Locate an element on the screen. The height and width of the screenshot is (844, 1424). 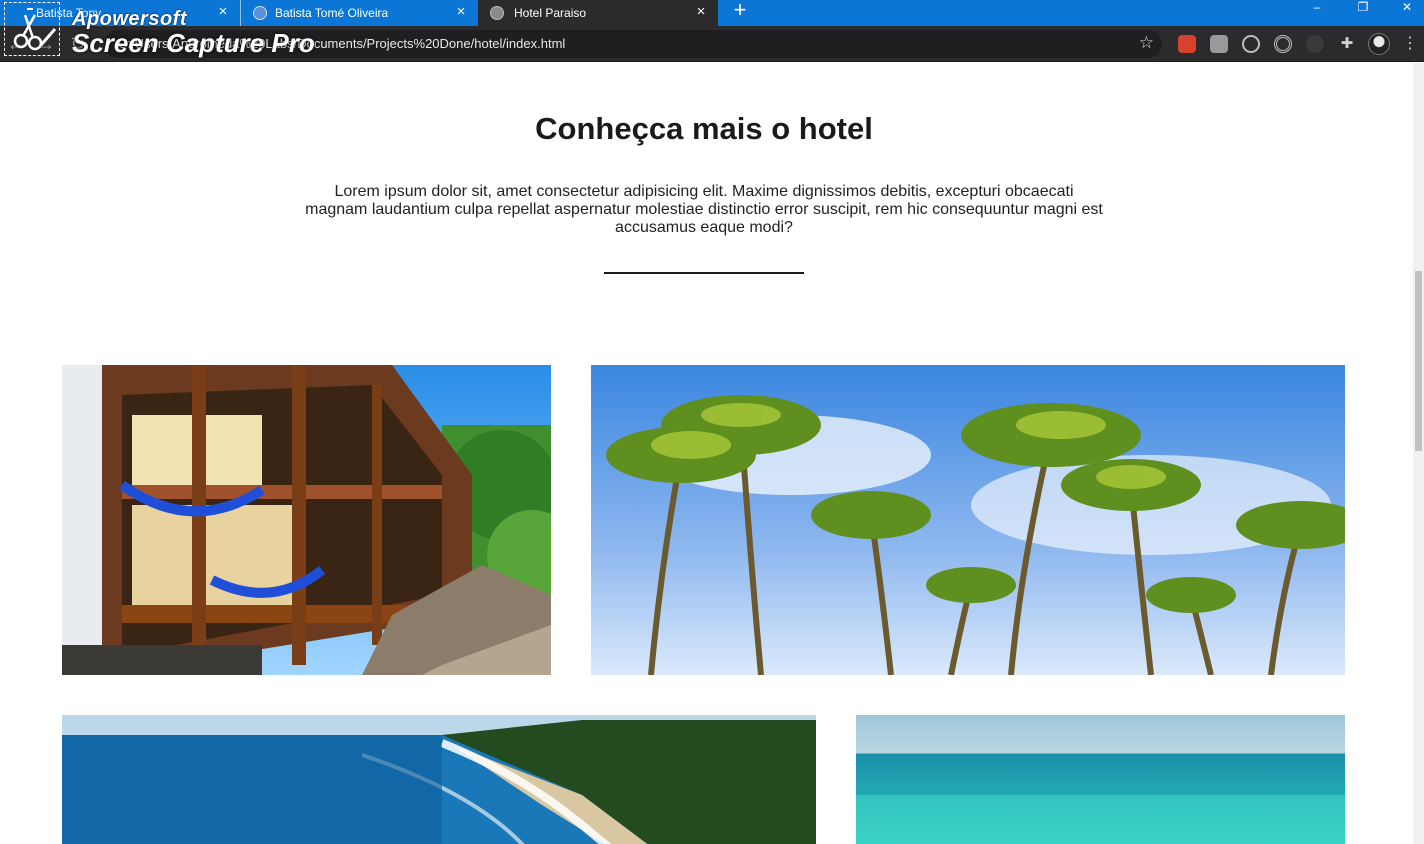
title-divider is located at coordinates (704, 273).